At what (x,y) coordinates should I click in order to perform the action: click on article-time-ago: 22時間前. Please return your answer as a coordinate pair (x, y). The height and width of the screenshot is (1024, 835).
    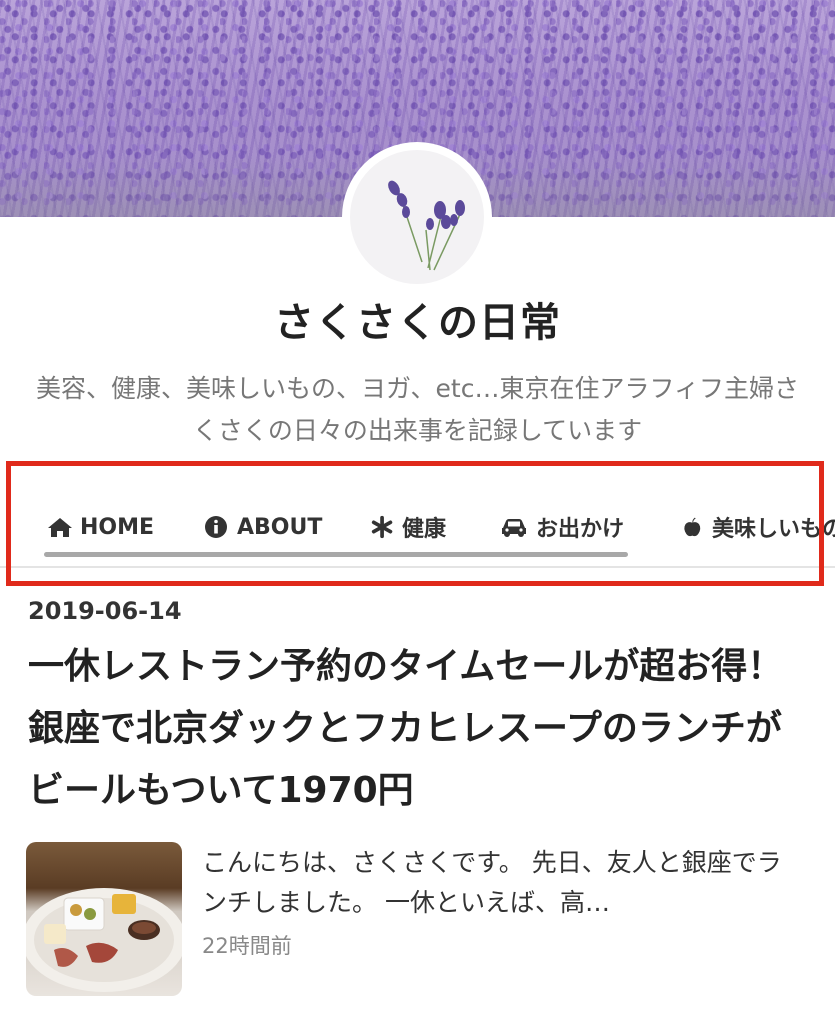
    Looking at the image, I should click on (247, 946).